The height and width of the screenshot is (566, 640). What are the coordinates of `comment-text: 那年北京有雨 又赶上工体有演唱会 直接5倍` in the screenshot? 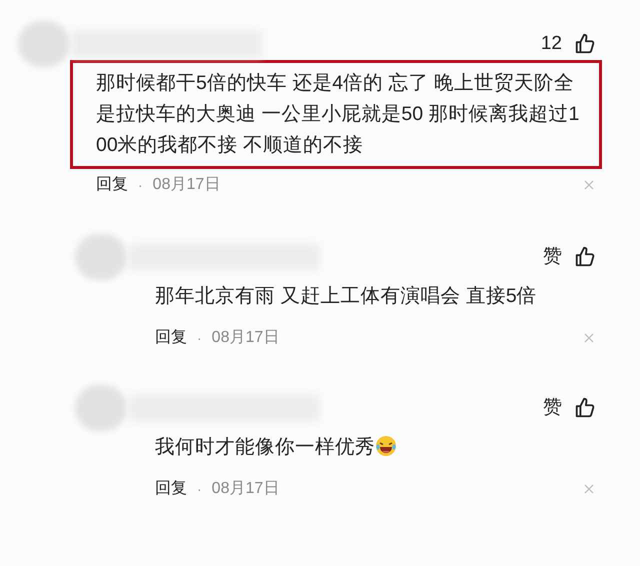 It's located at (346, 296).